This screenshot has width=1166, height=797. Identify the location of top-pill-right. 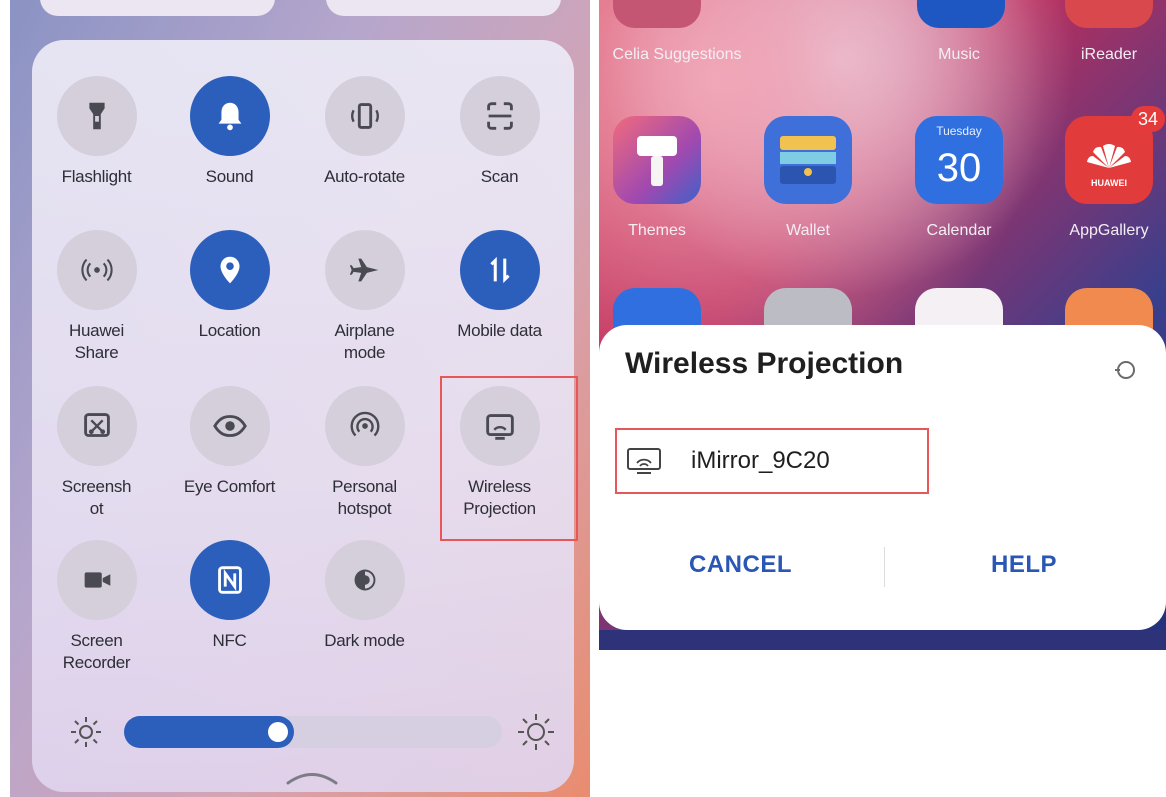
(443, 8).